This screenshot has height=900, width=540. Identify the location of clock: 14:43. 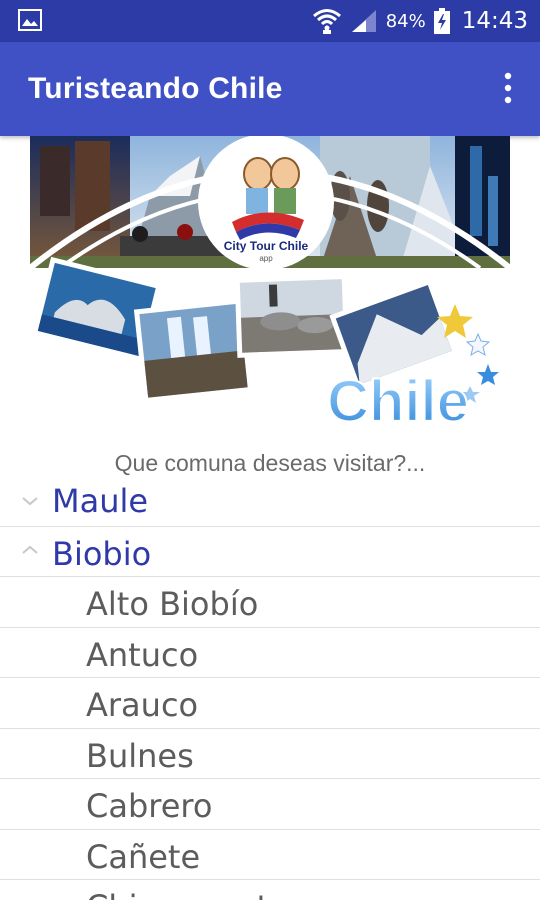
(494, 21).